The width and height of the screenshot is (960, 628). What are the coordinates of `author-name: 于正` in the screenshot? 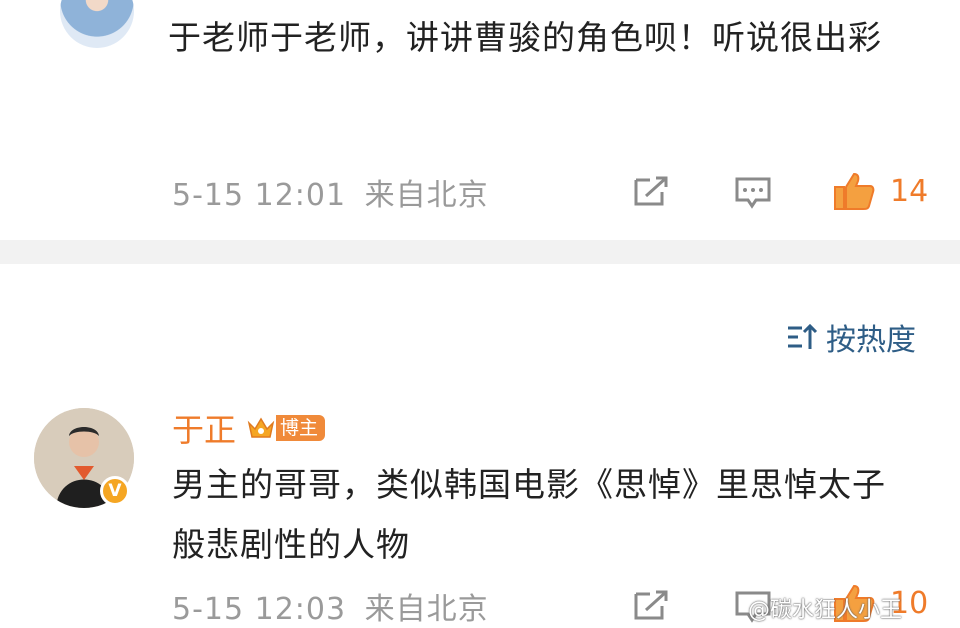 It's located at (204, 428).